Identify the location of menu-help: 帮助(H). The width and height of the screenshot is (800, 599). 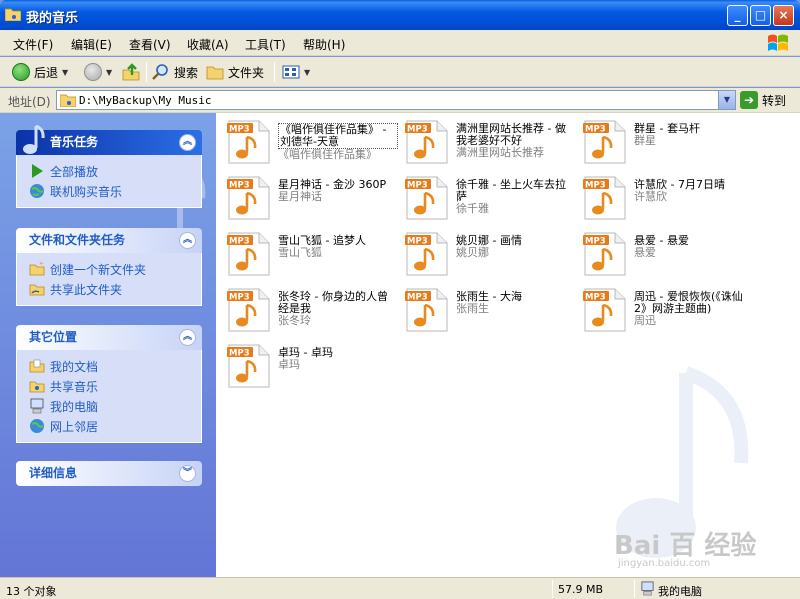
(324, 44).